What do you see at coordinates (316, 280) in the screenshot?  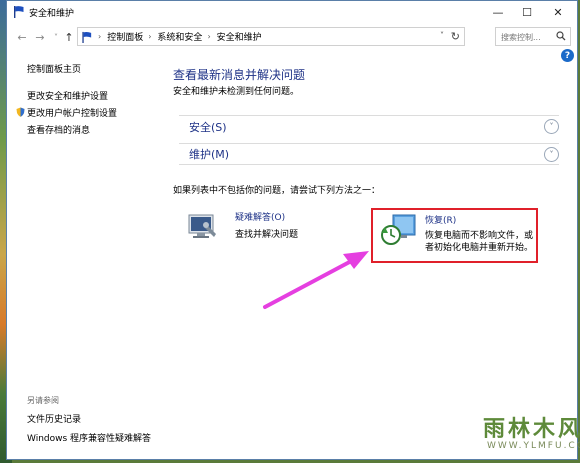 I see `annotation-arrow` at bounding box center [316, 280].